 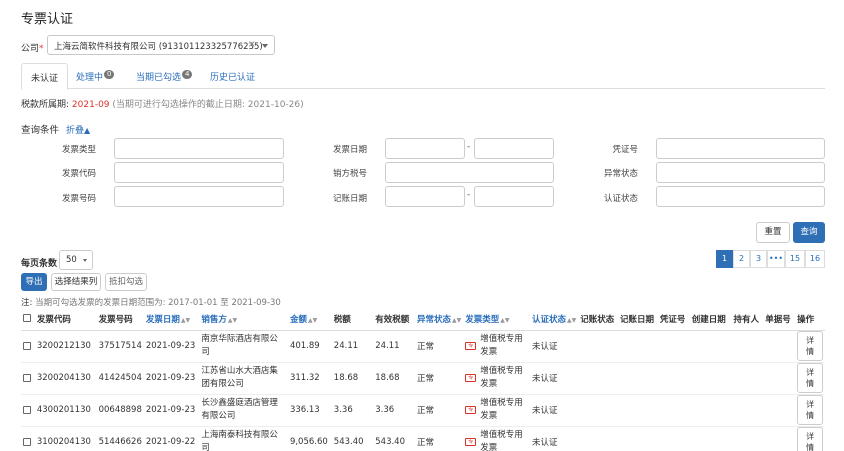 What do you see at coordinates (161, 45) in the screenshot?
I see `company-select: 上海云简软件科技有限公司 (913101123325776235) ×` at bounding box center [161, 45].